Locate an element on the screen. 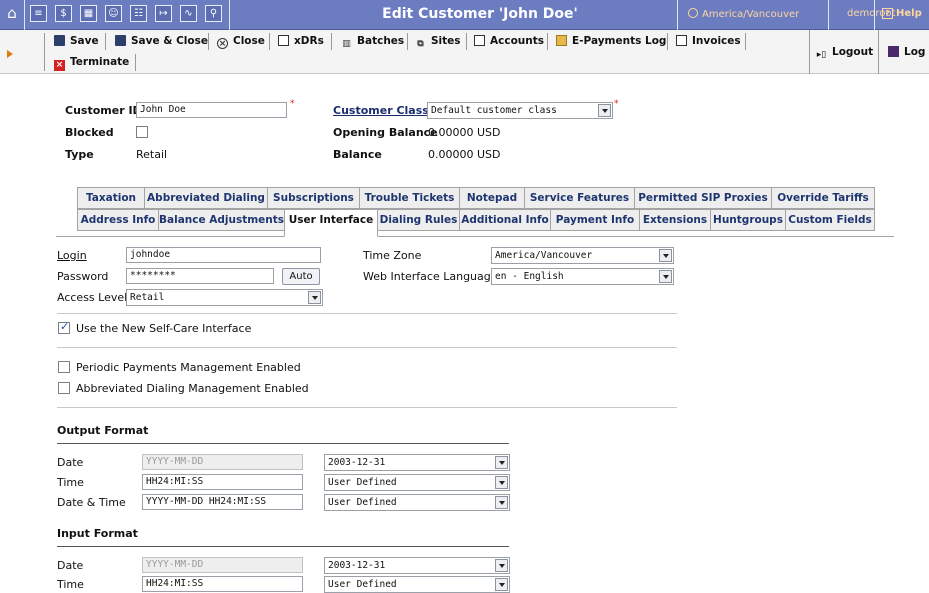 This screenshot has height=593, width=929. accounts-button: Accounts is located at coordinates (509, 41).